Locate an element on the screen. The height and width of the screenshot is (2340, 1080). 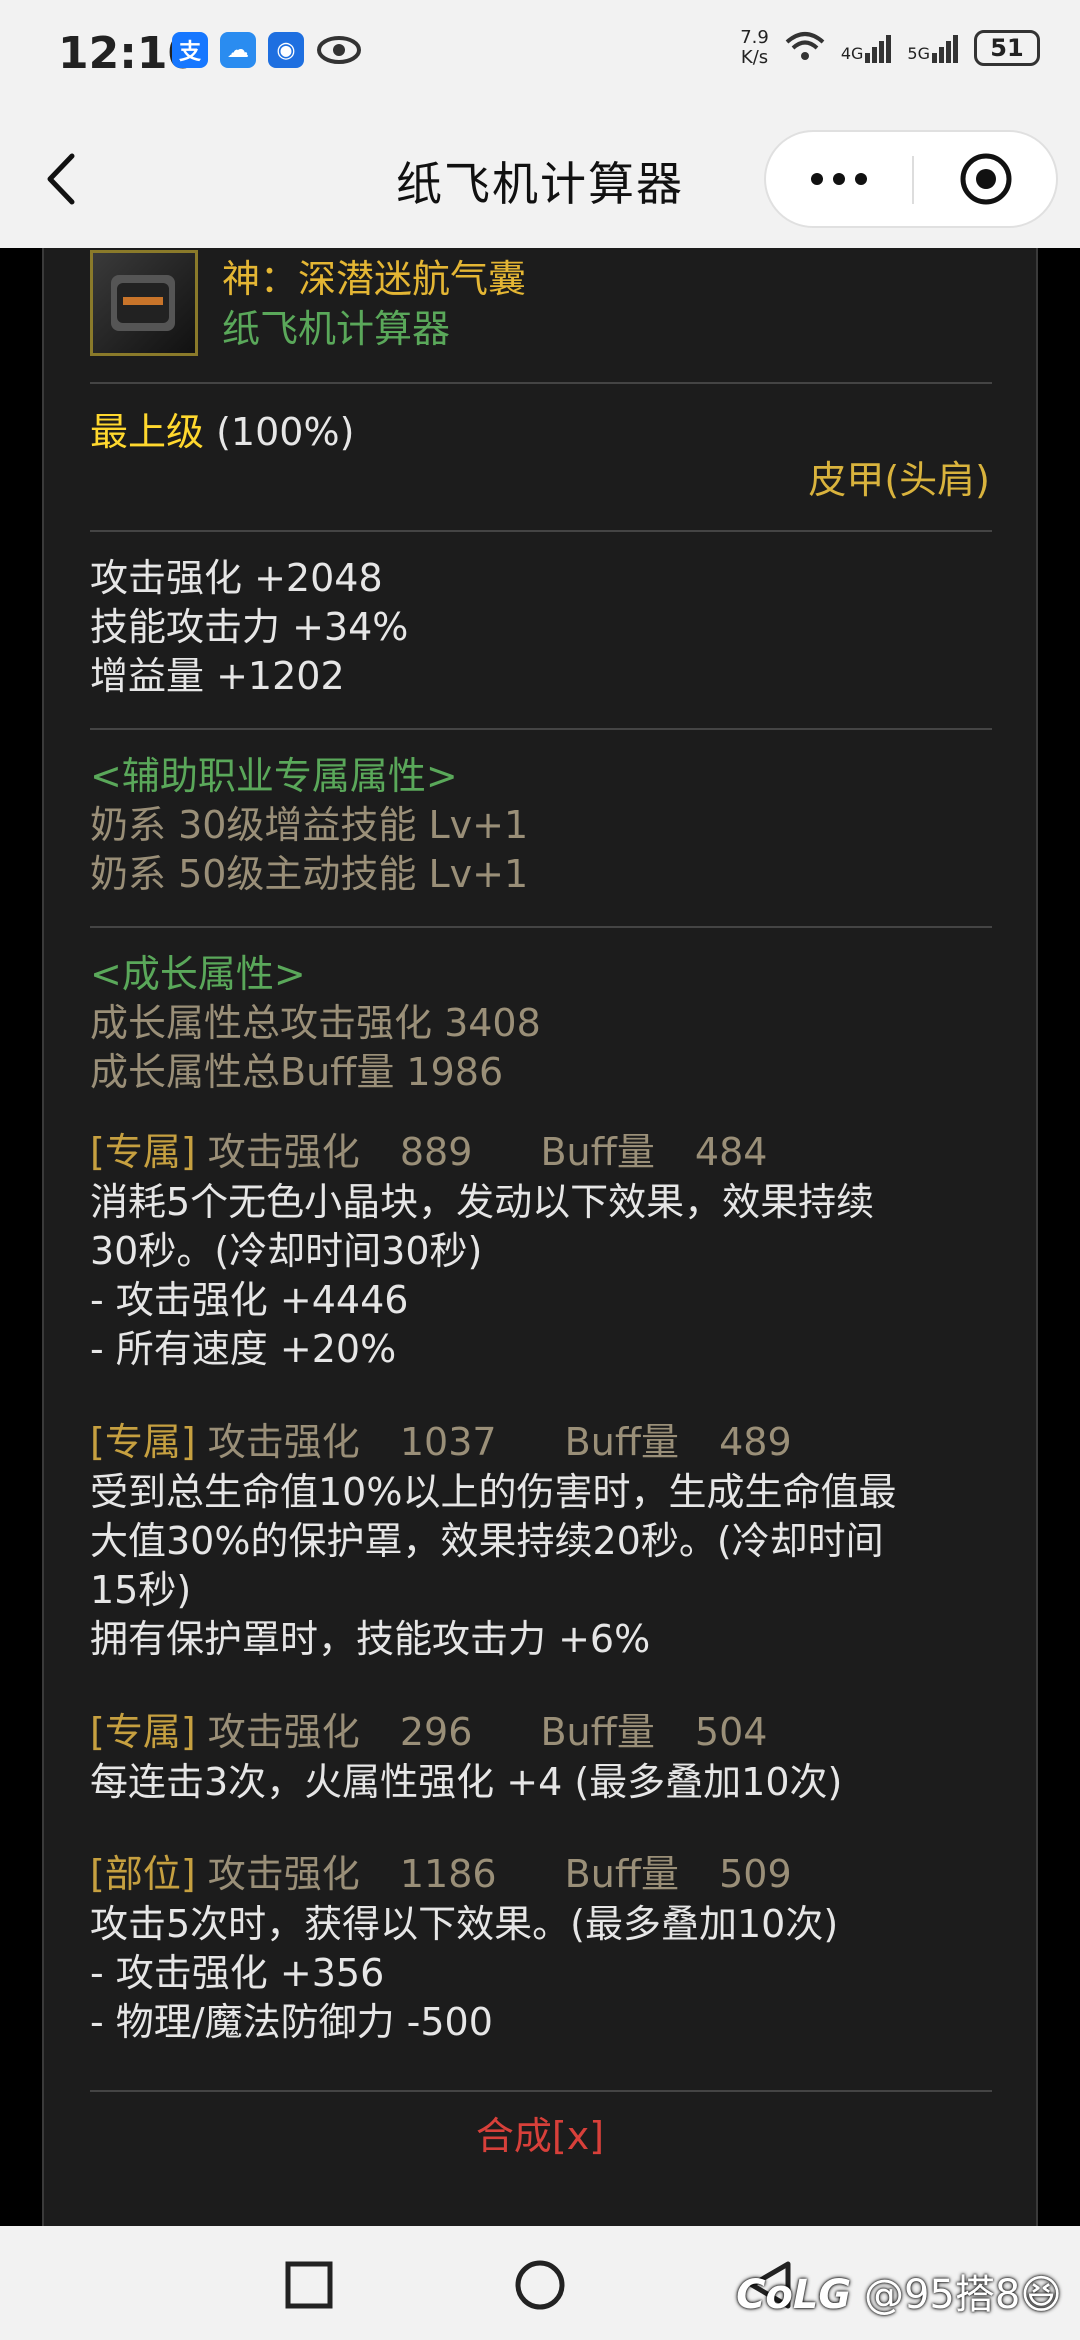
item-icon is located at coordinates (144, 303).